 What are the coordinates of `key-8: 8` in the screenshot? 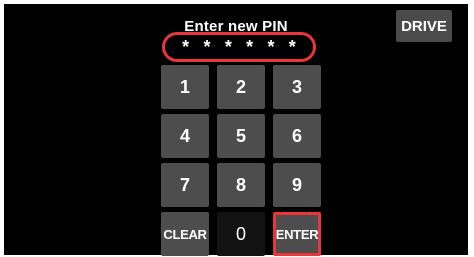 It's located at (241, 185).